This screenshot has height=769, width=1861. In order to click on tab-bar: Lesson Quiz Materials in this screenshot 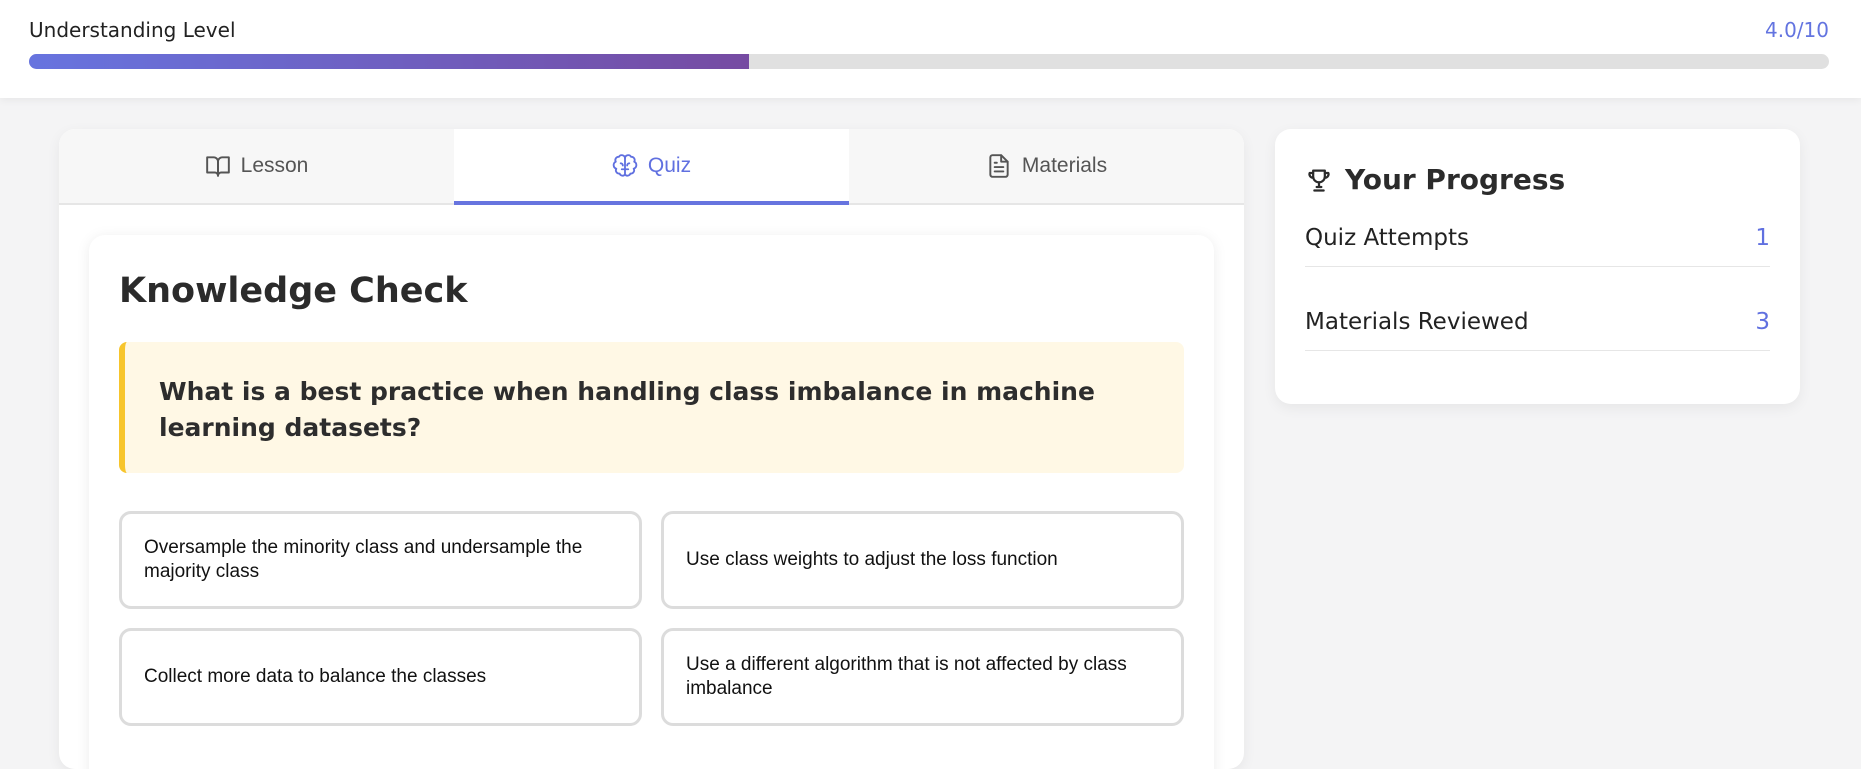, I will do `click(651, 167)`.